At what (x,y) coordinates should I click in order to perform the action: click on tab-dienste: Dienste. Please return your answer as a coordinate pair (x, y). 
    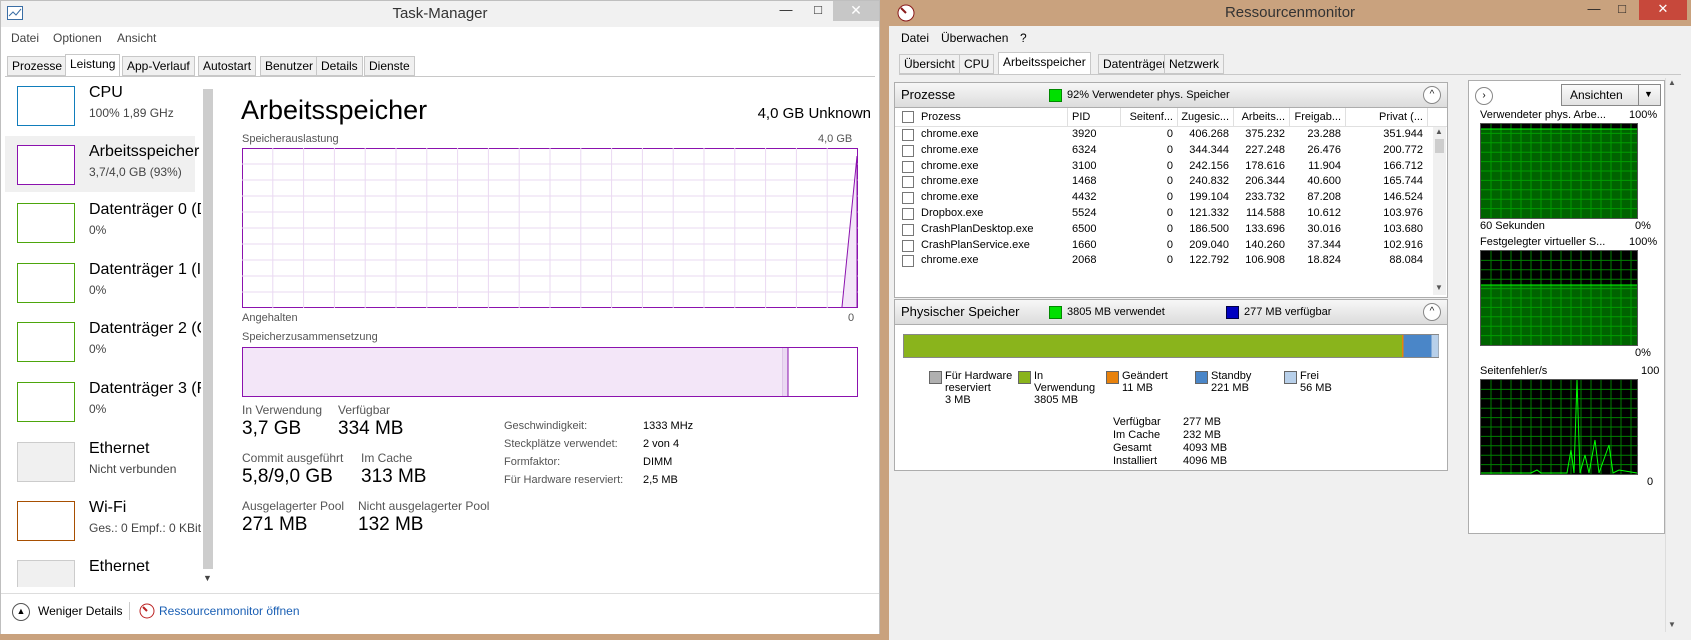
    Looking at the image, I should click on (389, 66).